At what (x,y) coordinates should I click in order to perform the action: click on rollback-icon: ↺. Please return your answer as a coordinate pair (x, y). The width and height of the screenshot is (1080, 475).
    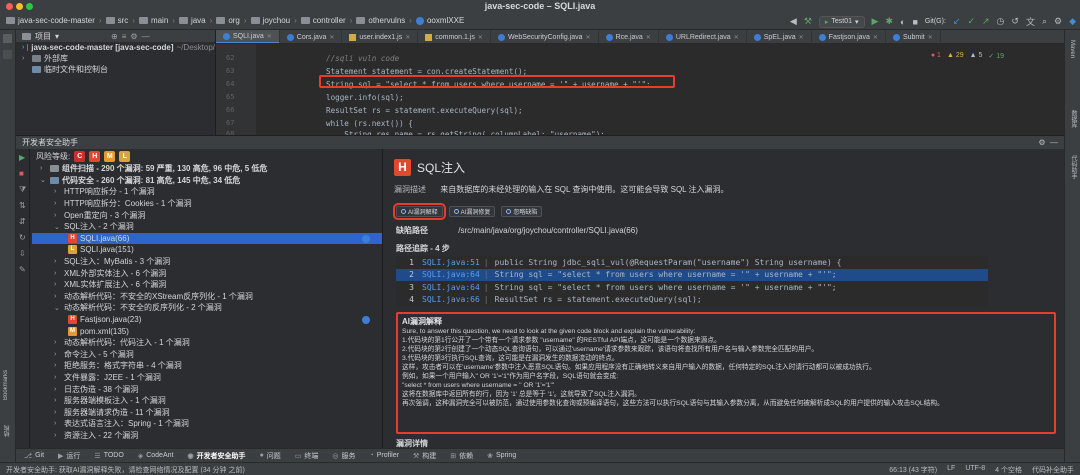
    Looking at the image, I should click on (1015, 21).